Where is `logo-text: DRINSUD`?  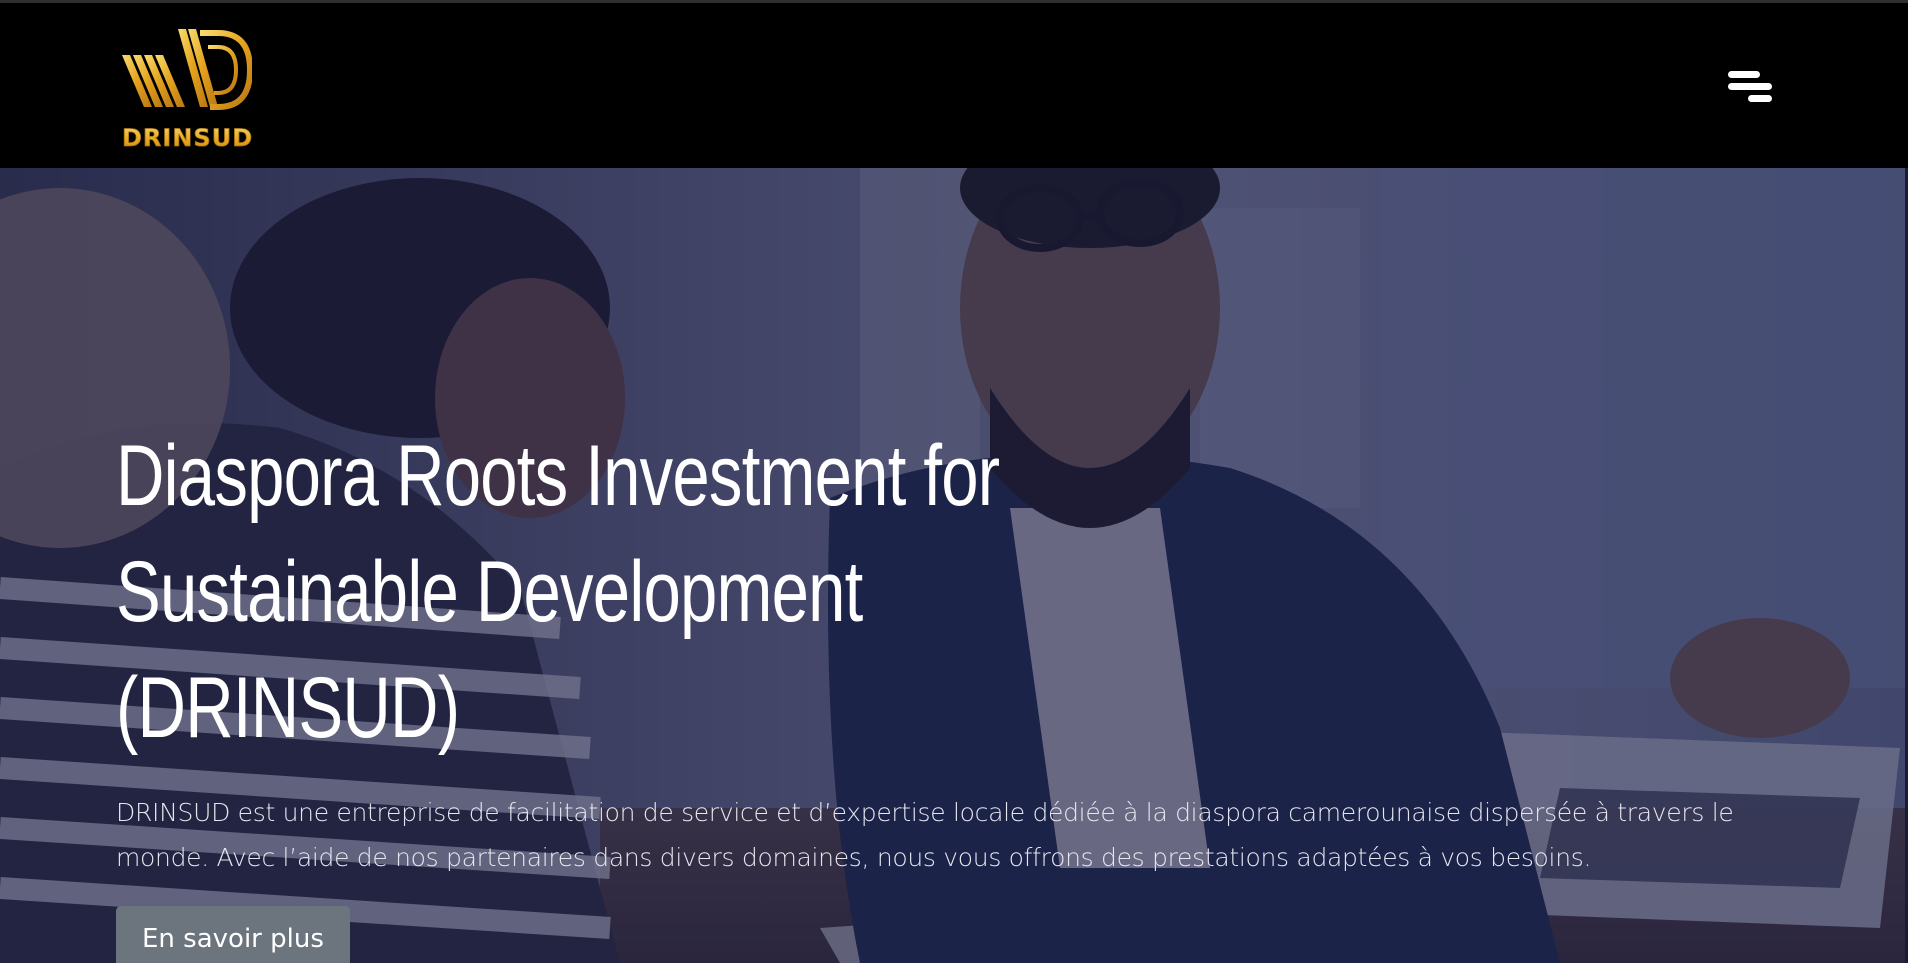
logo-text: DRINSUD is located at coordinates (188, 138).